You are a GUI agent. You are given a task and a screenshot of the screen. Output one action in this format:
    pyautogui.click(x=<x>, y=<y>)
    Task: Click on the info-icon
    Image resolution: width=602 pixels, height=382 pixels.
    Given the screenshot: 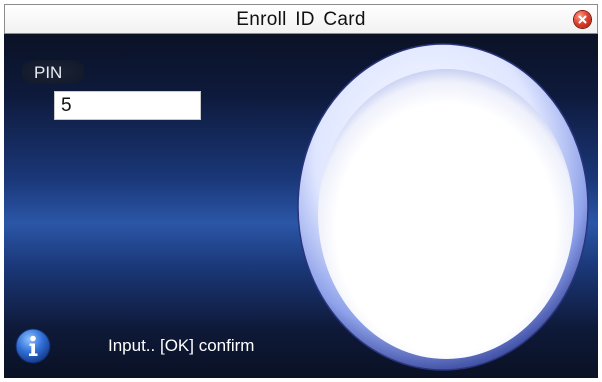 What is the action you would take?
    pyautogui.click(x=33, y=346)
    